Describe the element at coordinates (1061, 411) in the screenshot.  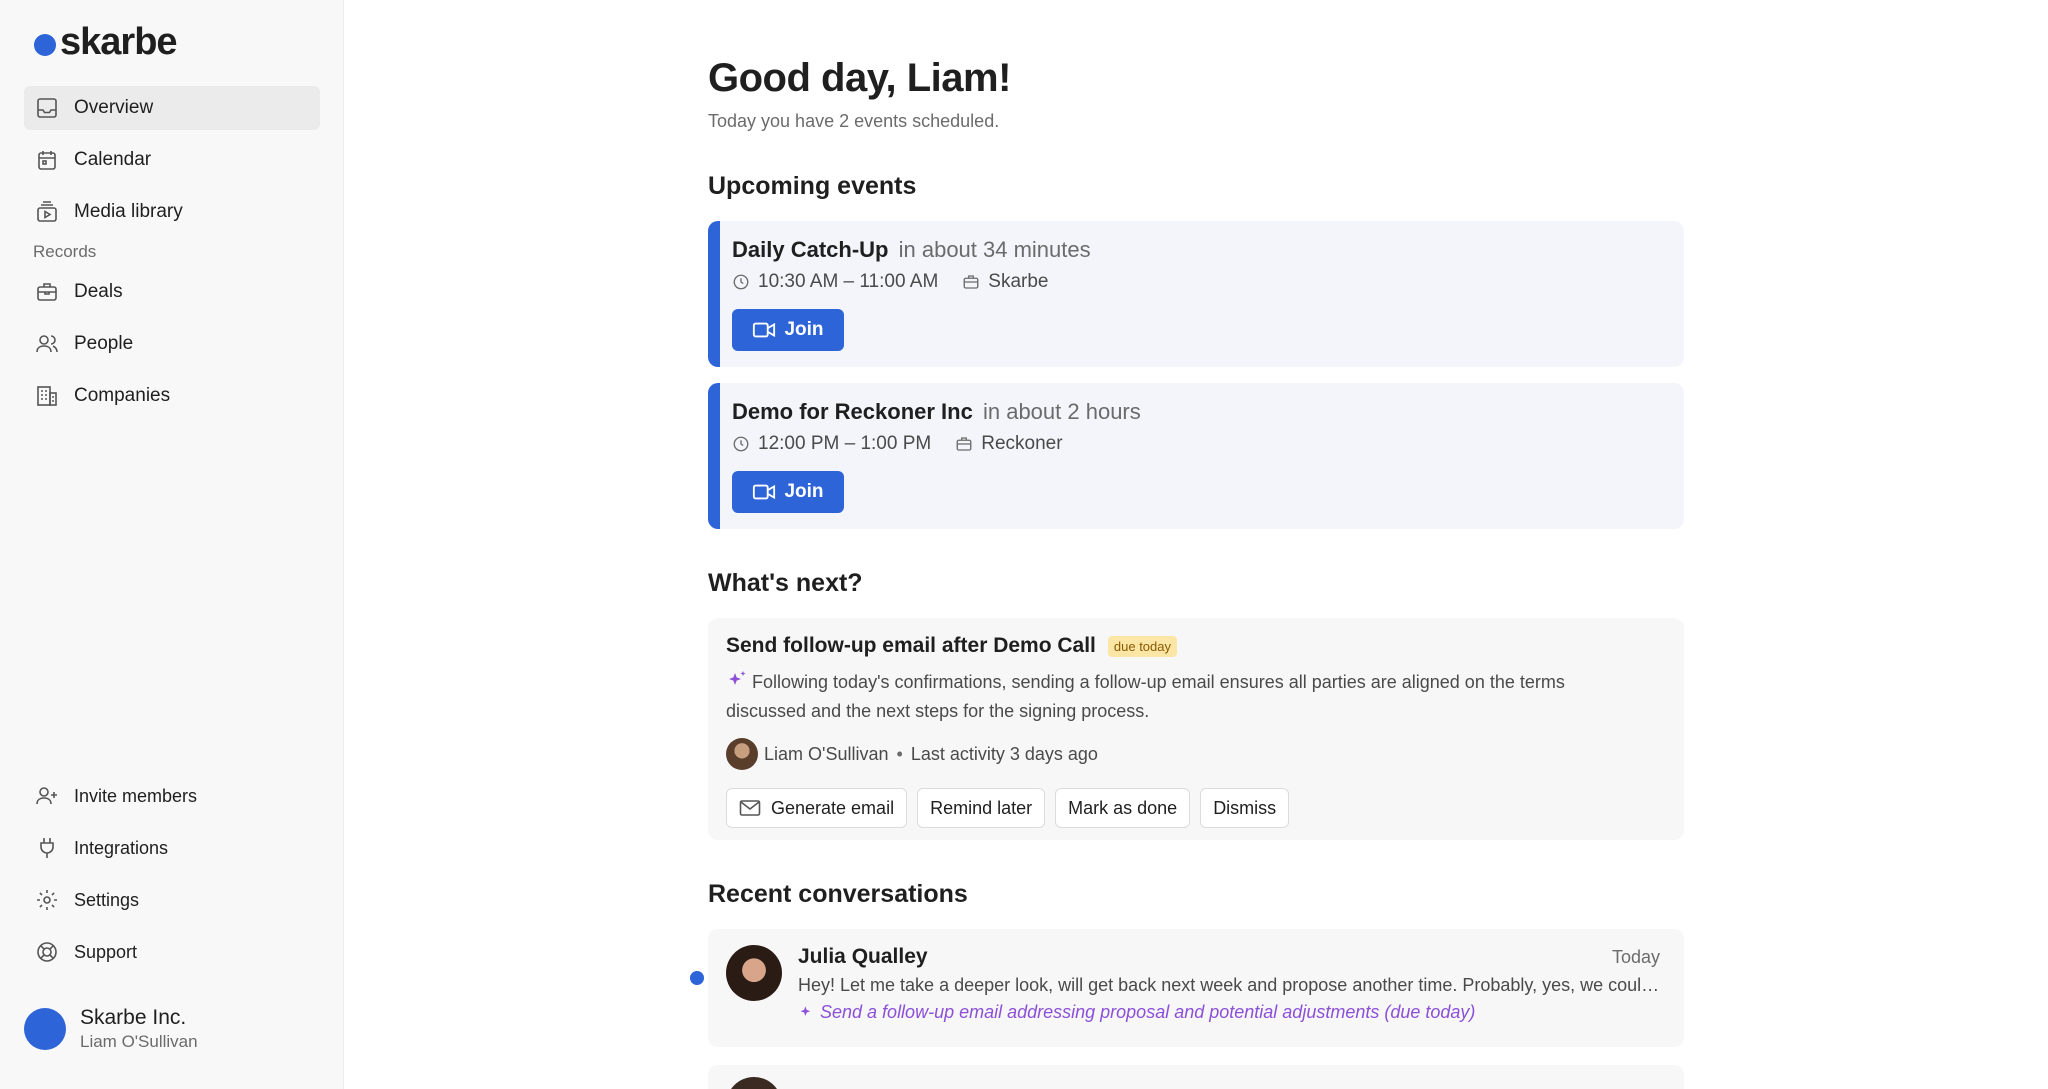
I see `event-relative-time: in about 2 hours` at that location.